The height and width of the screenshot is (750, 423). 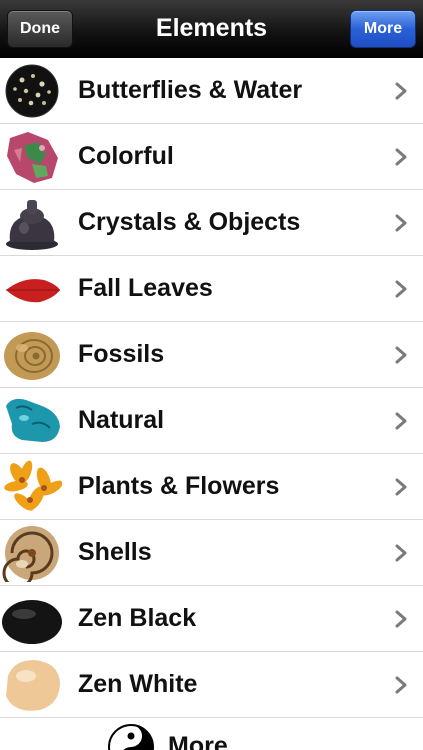 I want to click on list-item-fossils: Fossils, so click(x=211, y=355).